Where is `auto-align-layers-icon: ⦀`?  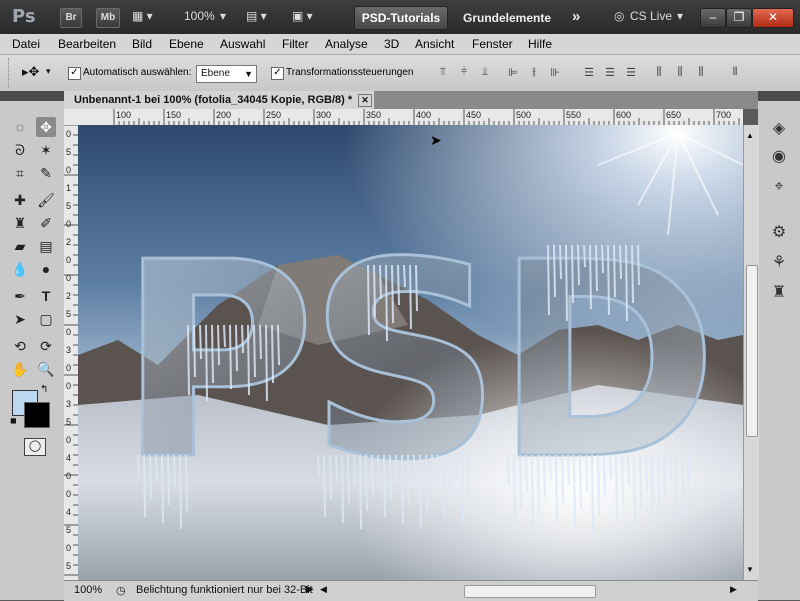 auto-align-layers-icon: ⦀ is located at coordinates (735, 73).